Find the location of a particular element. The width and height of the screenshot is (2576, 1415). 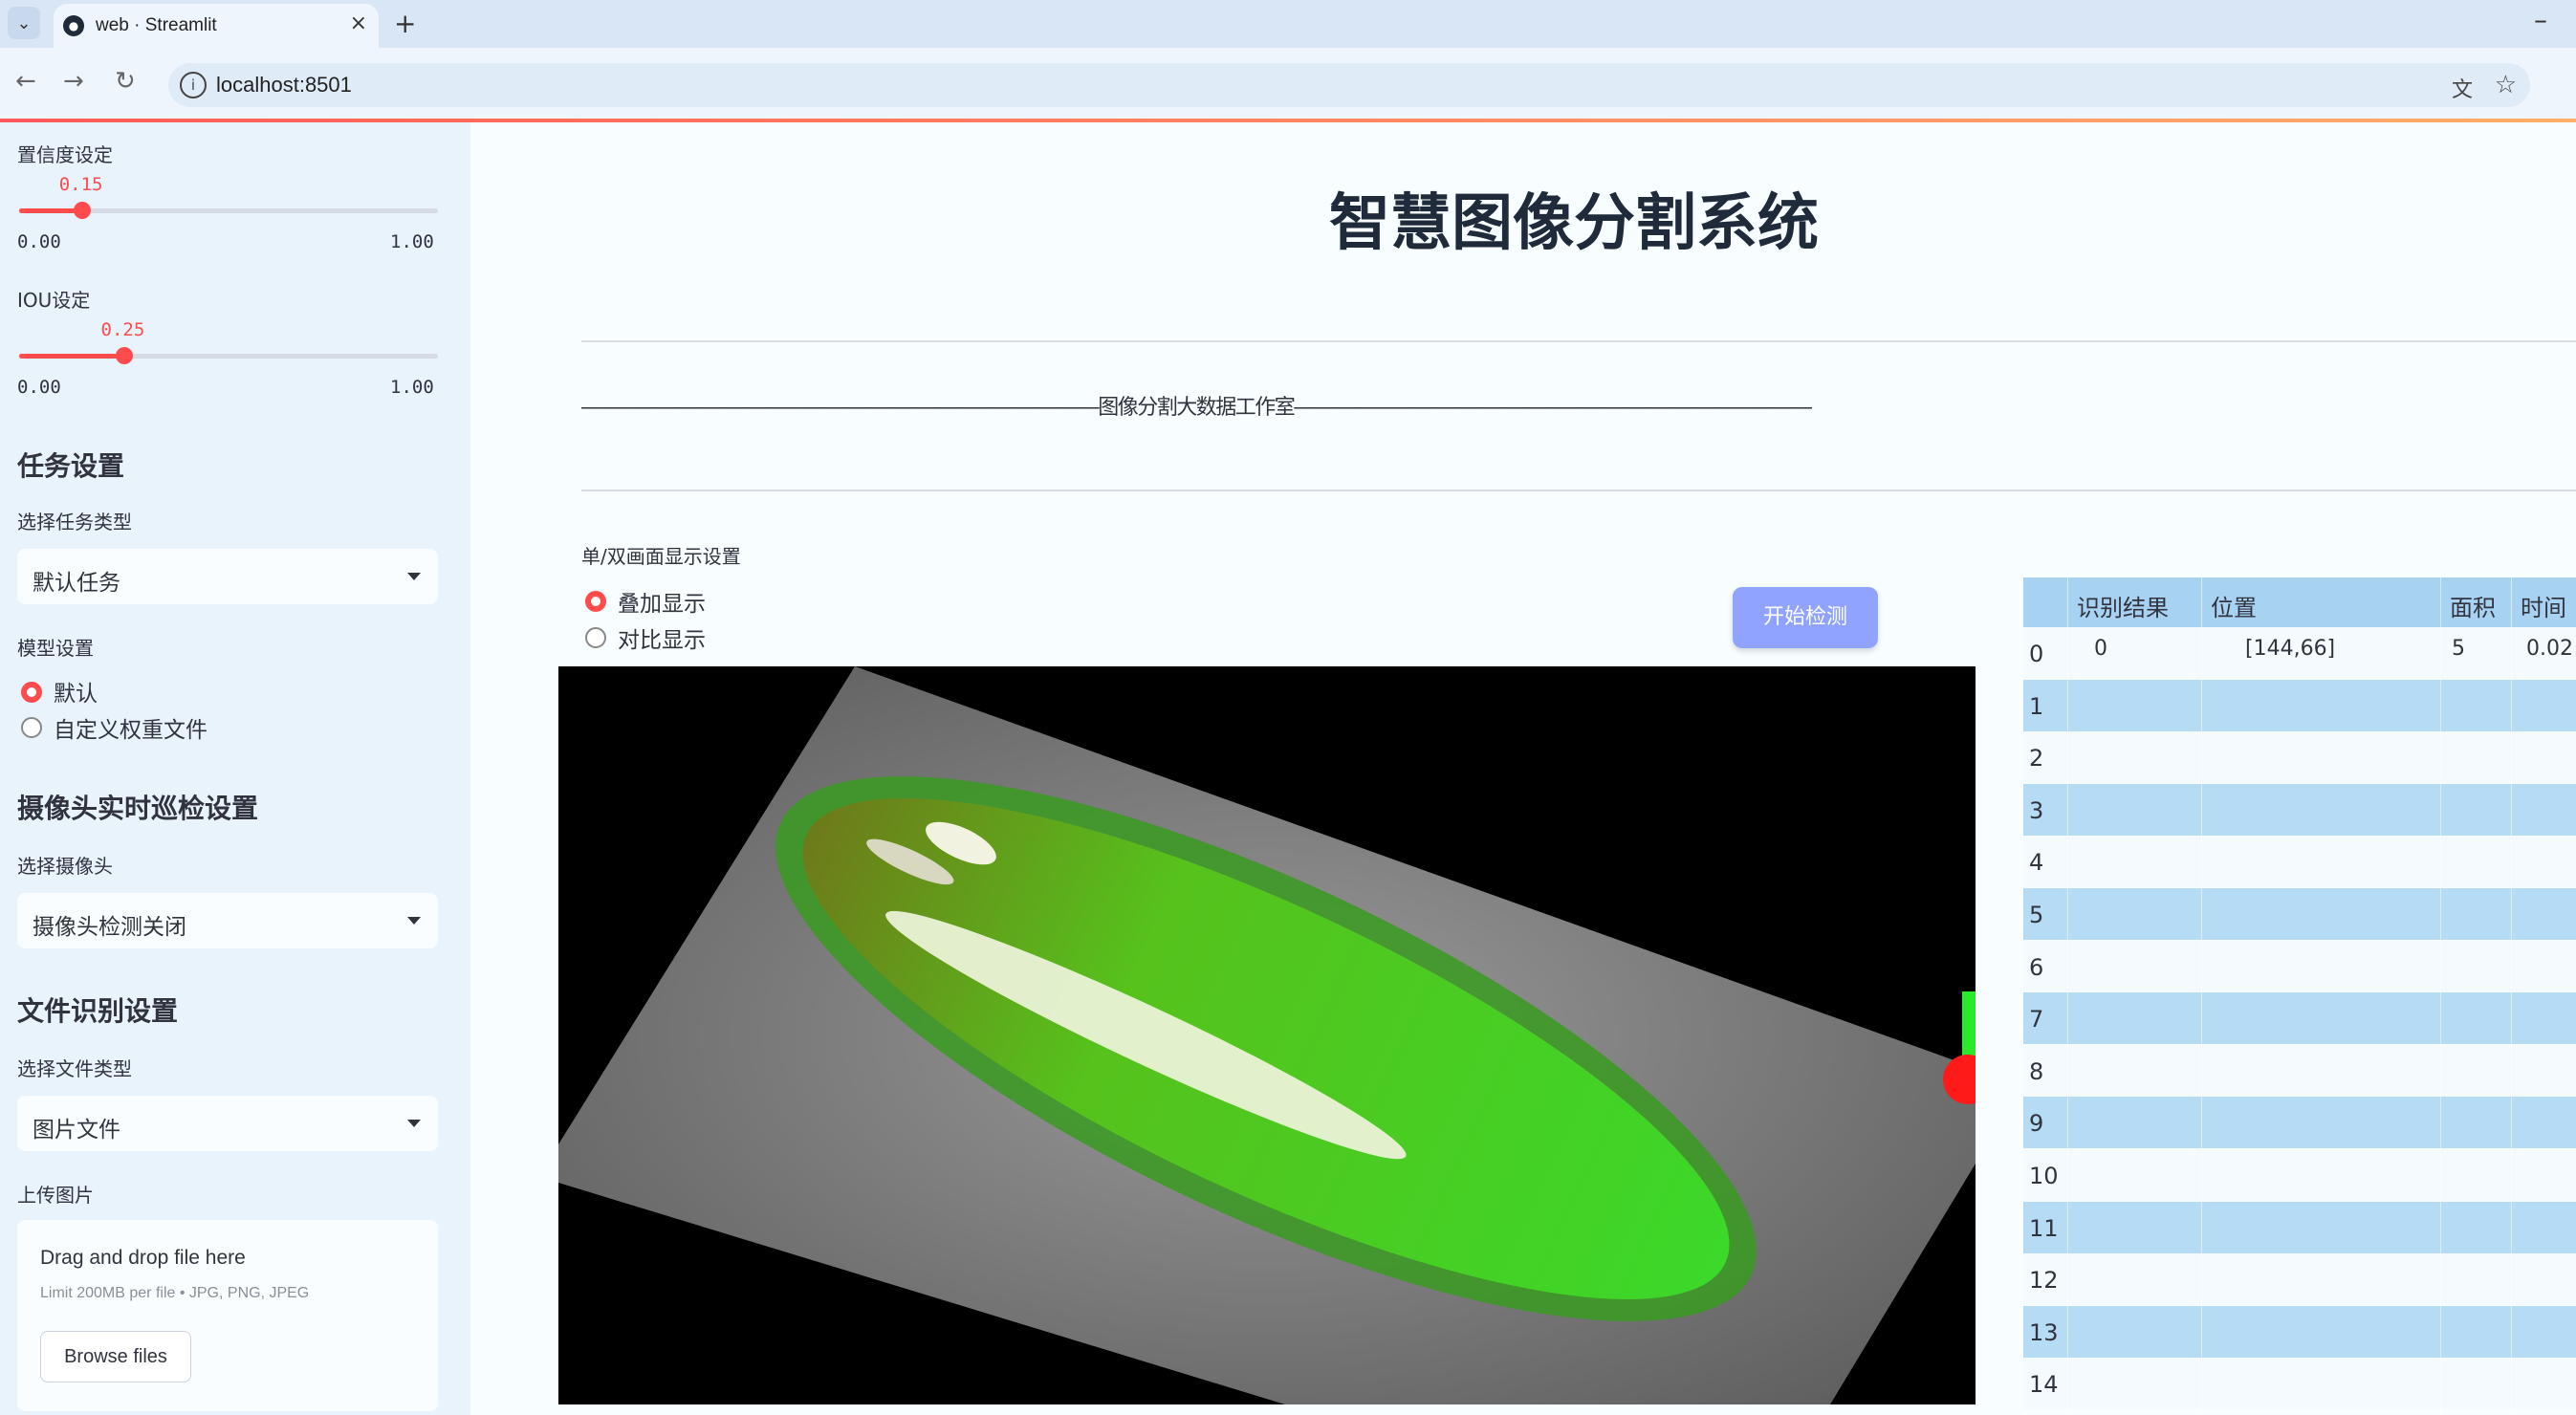

conf-slider-max: 1.00 is located at coordinates (412, 242).